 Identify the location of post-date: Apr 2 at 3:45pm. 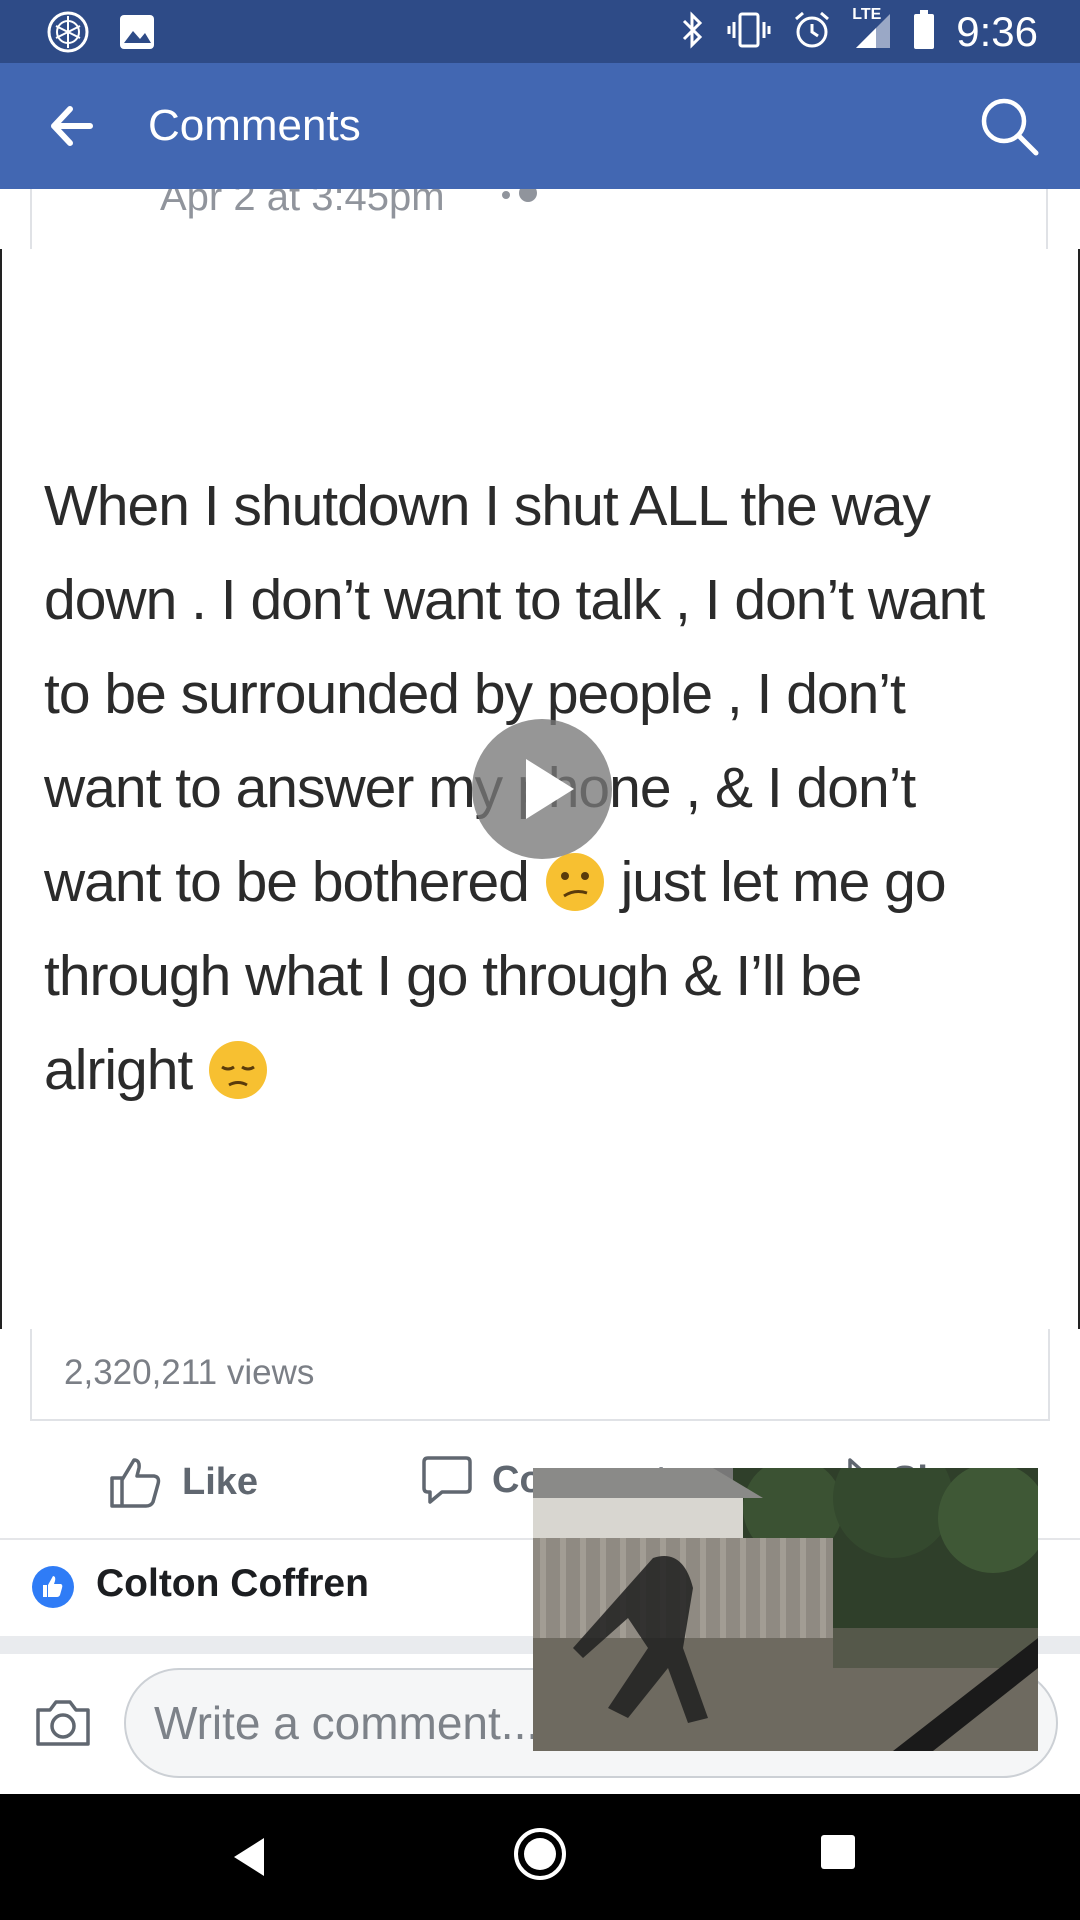
(302, 204).